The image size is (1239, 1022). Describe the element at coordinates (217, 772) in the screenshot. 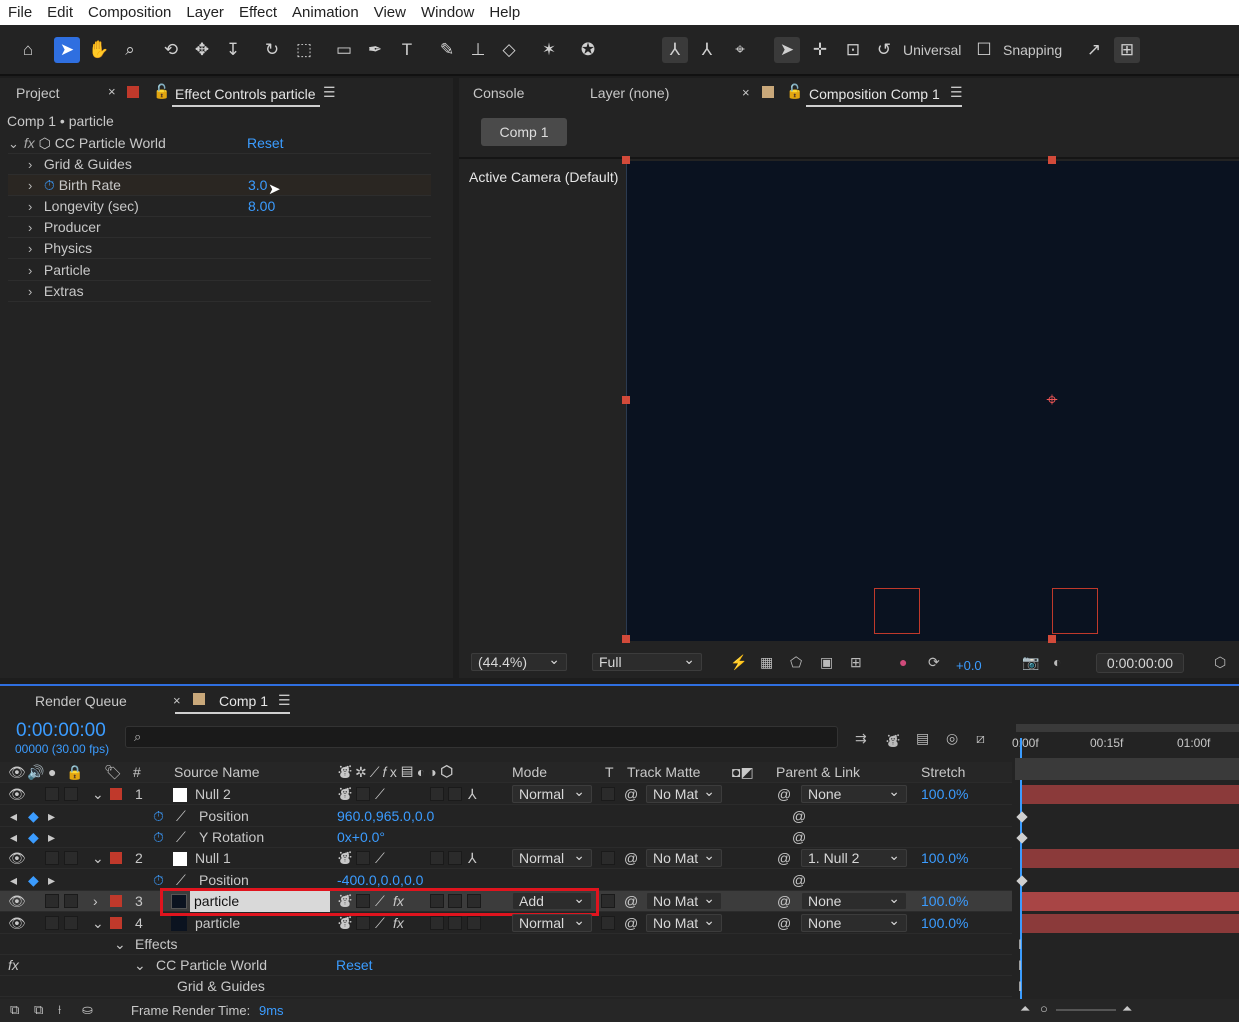

I see `column-source-name: Source Name` at that location.